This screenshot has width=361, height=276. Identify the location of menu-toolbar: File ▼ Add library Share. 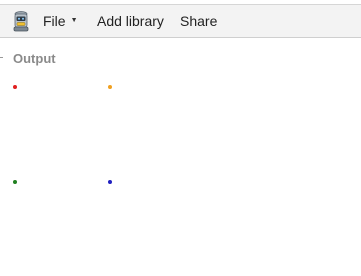
(180, 21).